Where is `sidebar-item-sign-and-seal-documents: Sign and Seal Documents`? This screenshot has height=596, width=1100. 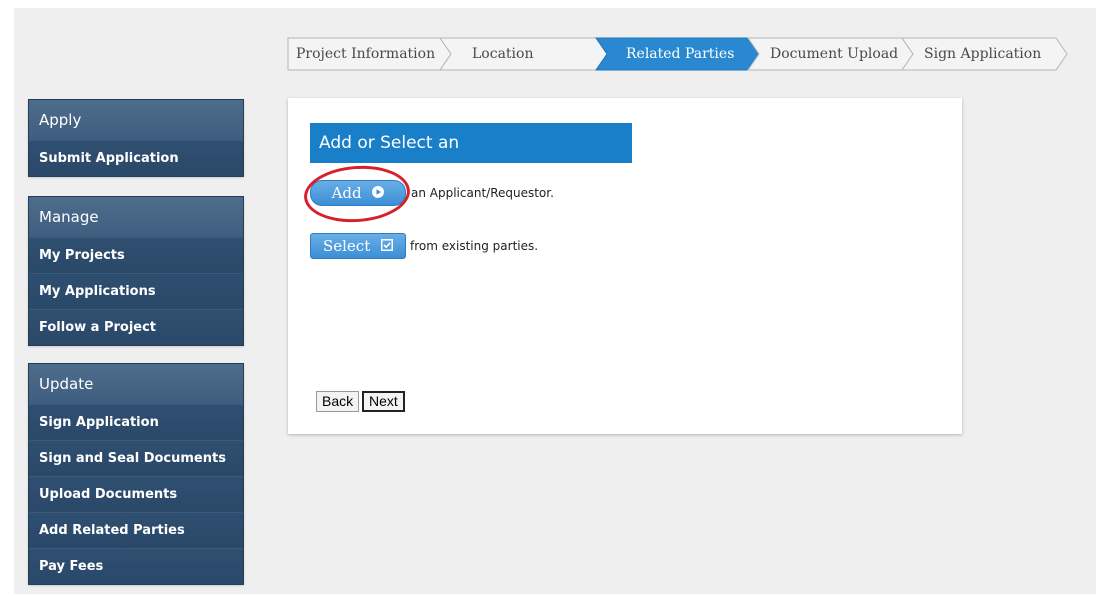
sidebar-item-sign-and-seal-documents: Sign and Seal Documents is located at coordinates (136, 458).